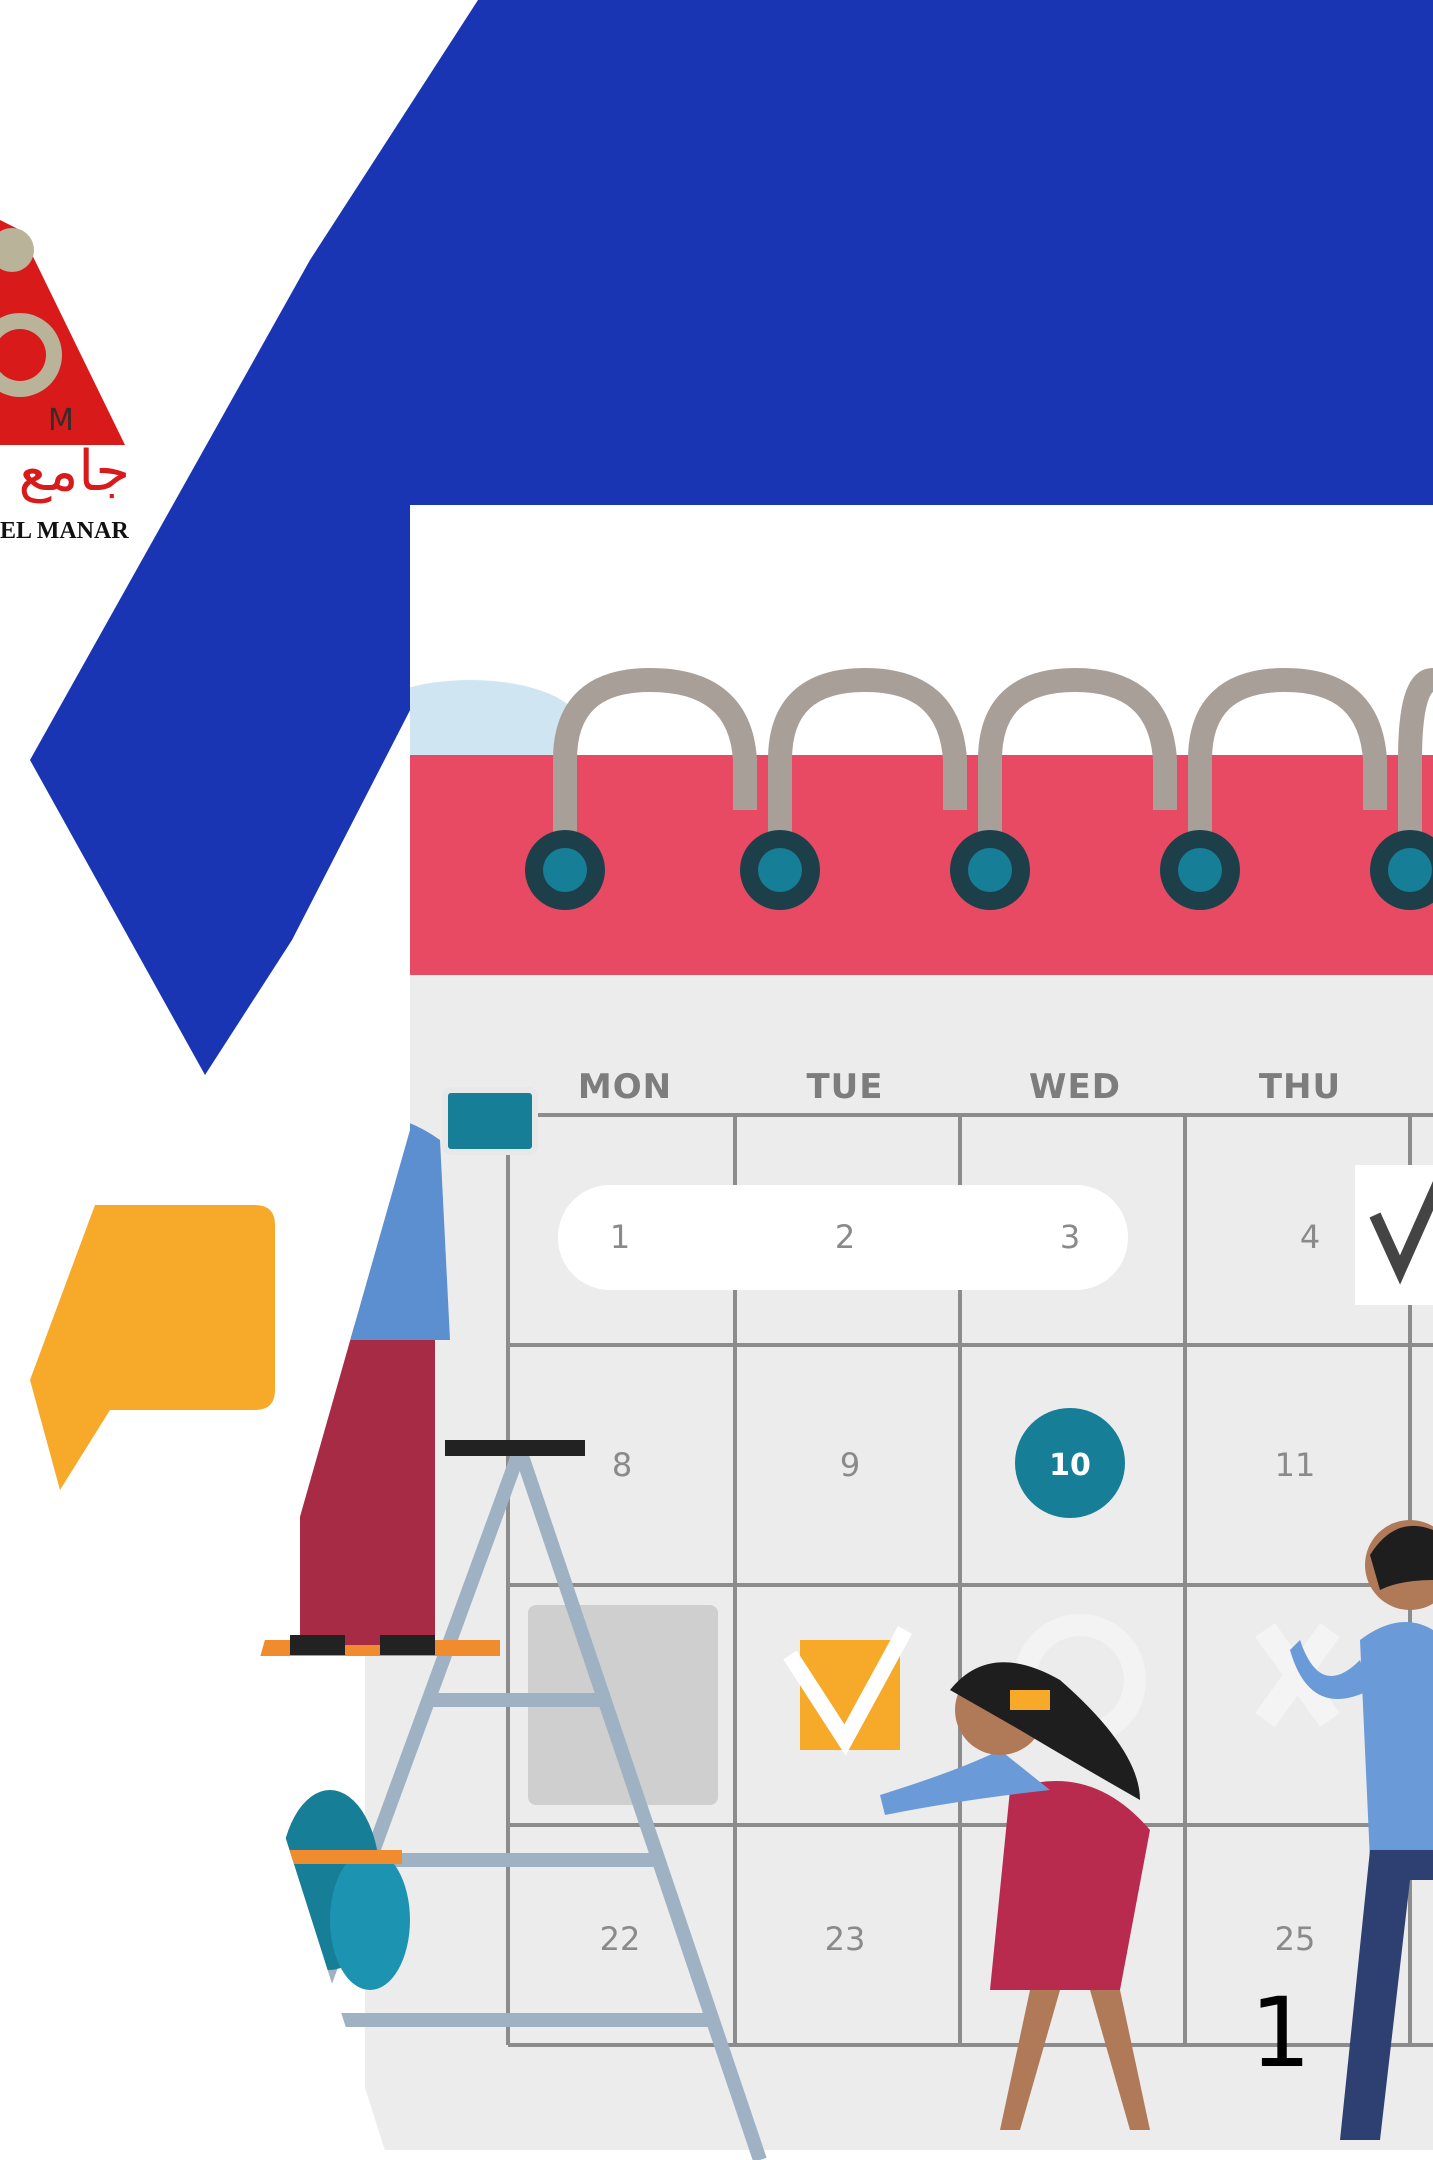  What do you see at coordinates (1070, 1237) in the screenshot?
I see `day-3: 3` at bounding box center [1070, 1237].